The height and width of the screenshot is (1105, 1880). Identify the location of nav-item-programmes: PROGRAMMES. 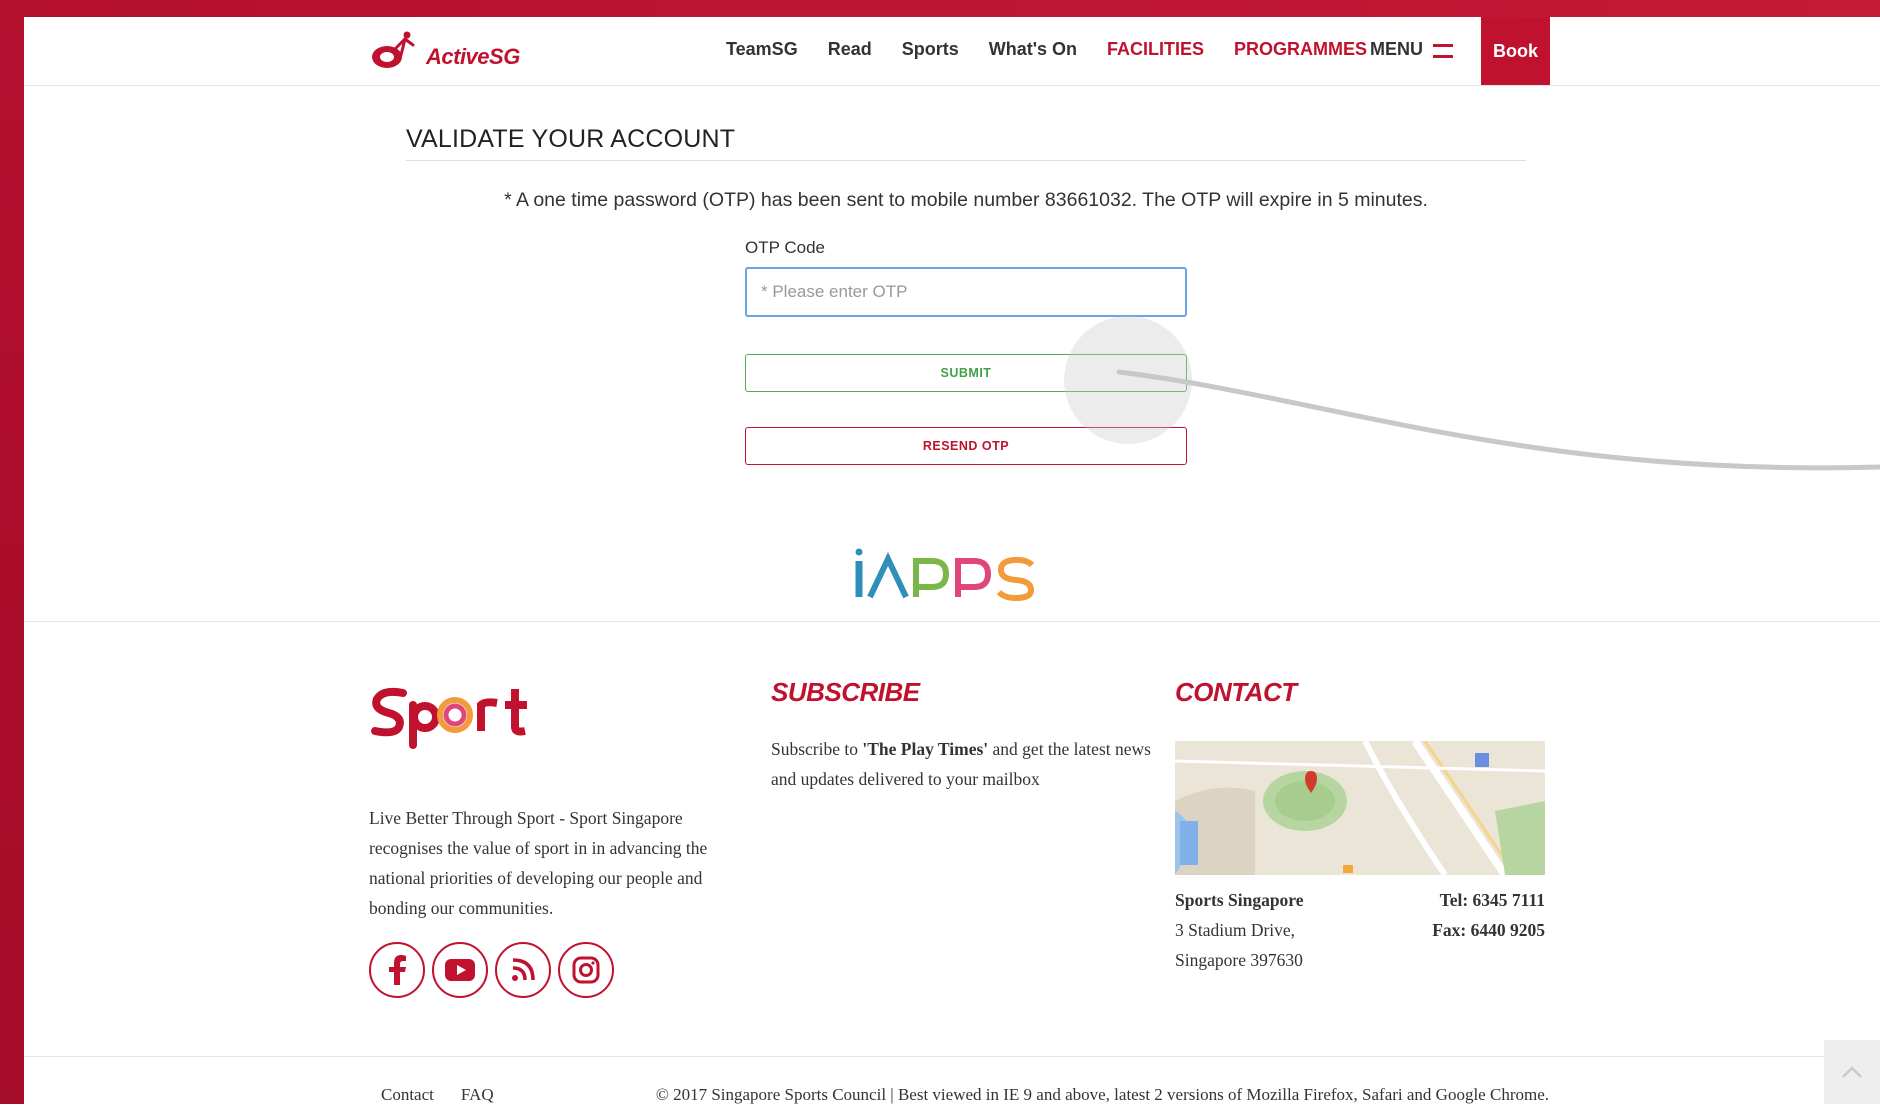
(1300, 51).